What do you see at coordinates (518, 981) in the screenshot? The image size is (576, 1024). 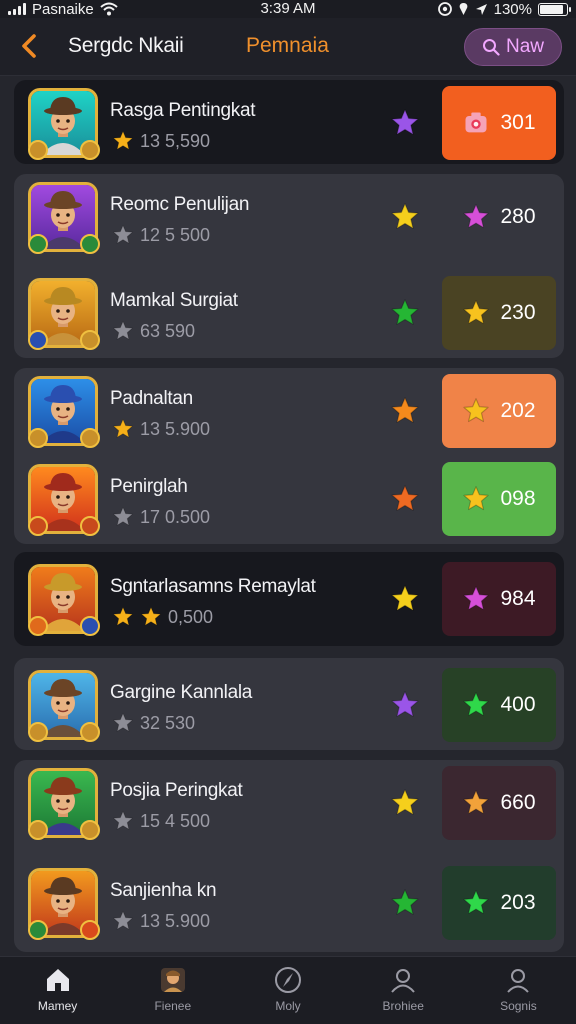 I see `user-icon` at bounding box center [518, 981].